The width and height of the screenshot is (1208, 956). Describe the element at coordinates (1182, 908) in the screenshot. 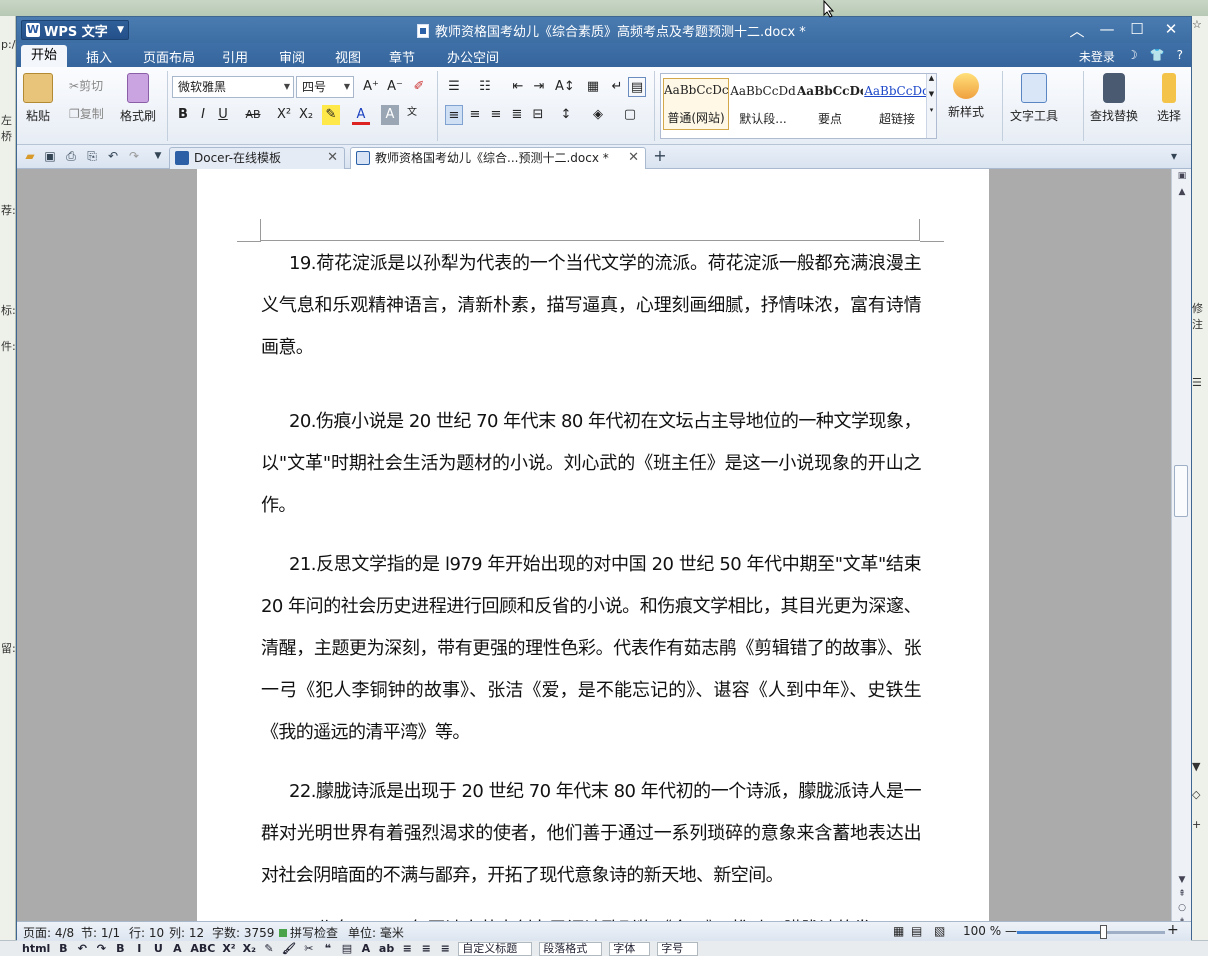

I see `browse-object-icon: ○` at that location.